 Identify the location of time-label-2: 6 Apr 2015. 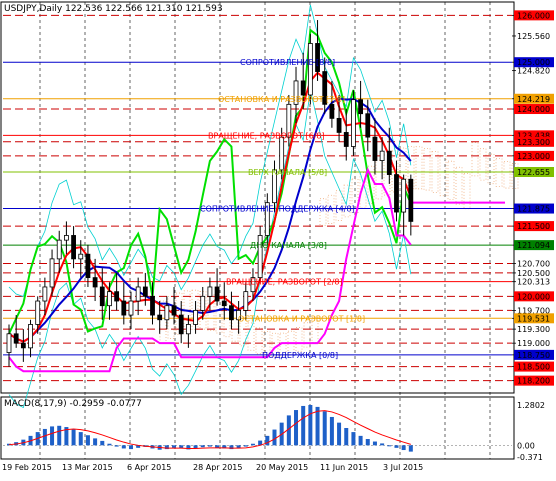
(149, 467).